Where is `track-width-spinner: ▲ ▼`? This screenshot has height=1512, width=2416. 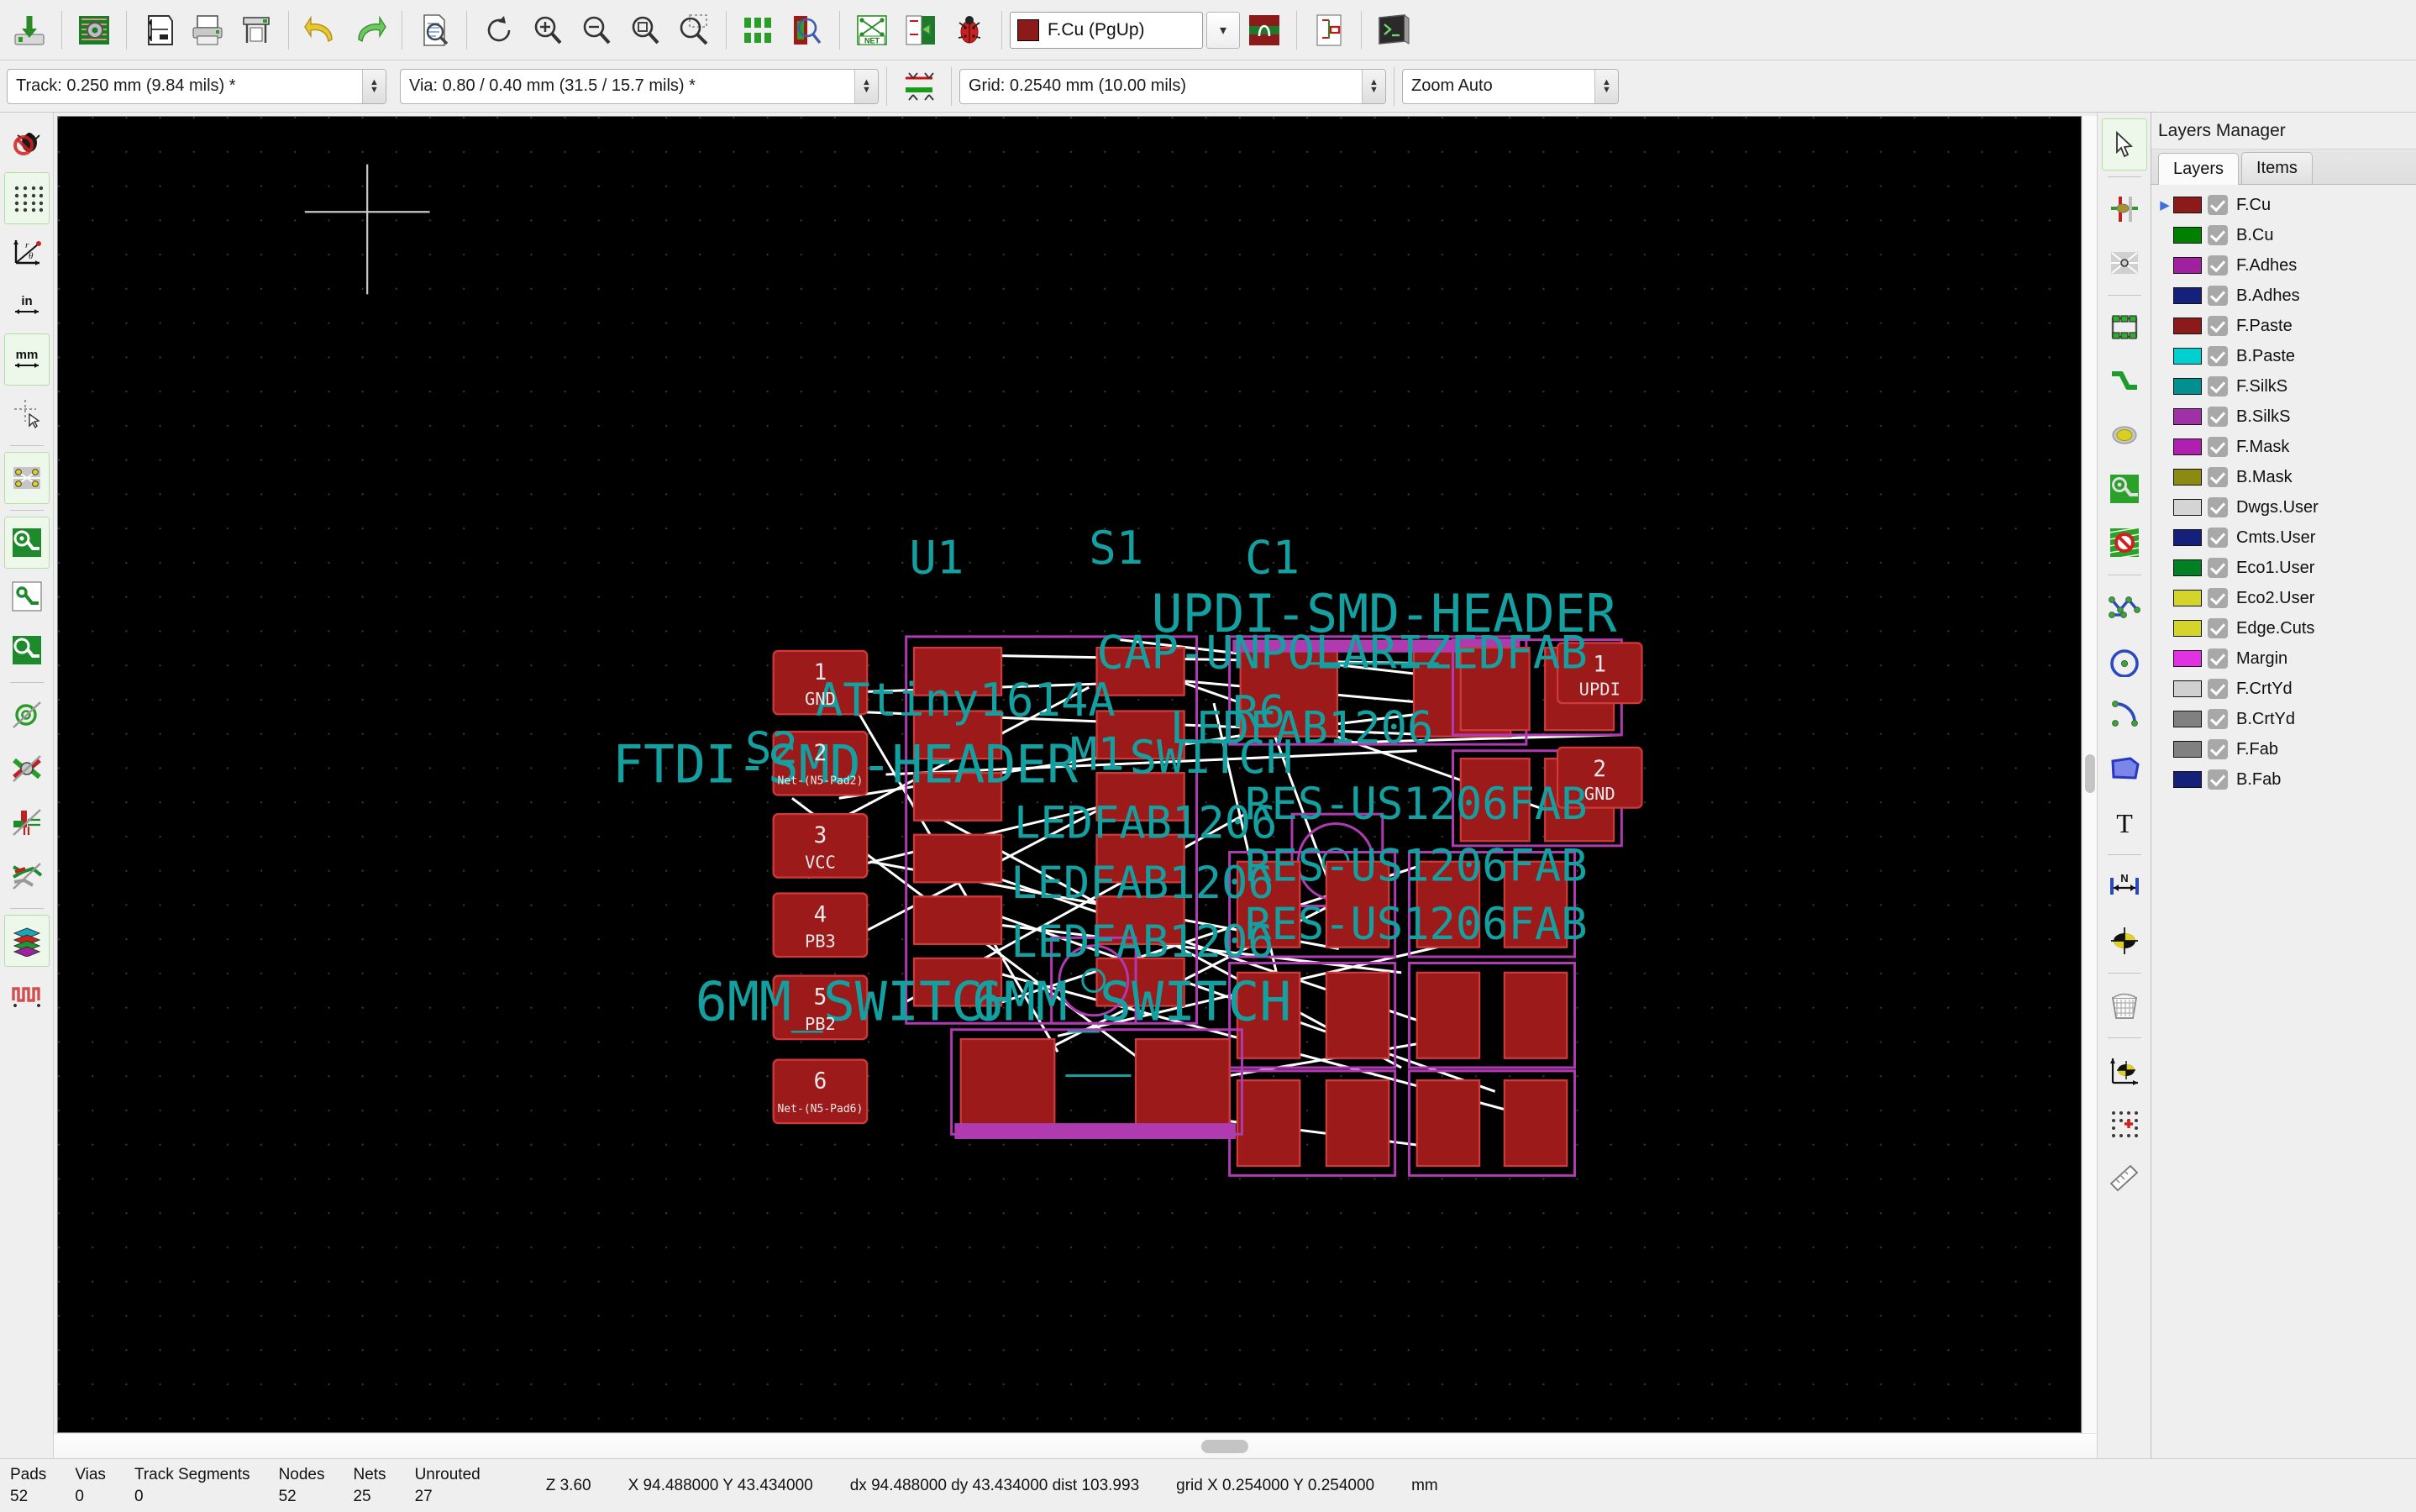
track-width-spinner: ▲ ▼ is located at coordinates (374, 86).